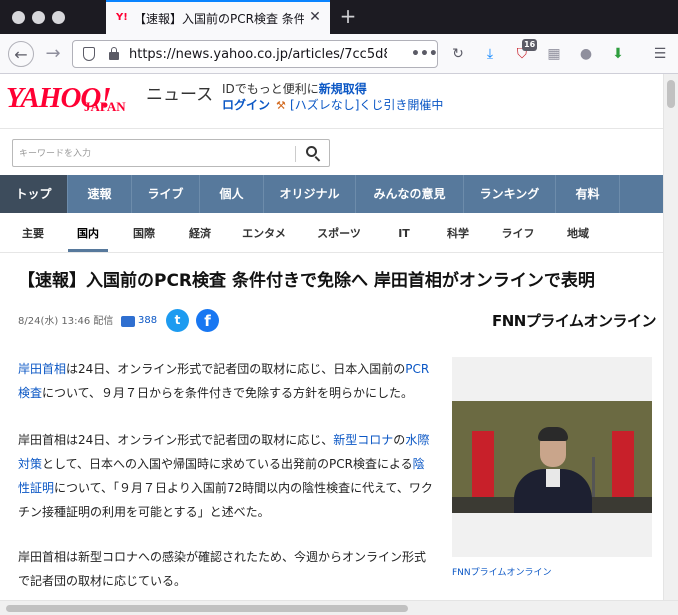 The image size is (678, 615). Describe the element at coordinates (530, 45) in the screenshot. I see `extension-badge: 16` at that location.